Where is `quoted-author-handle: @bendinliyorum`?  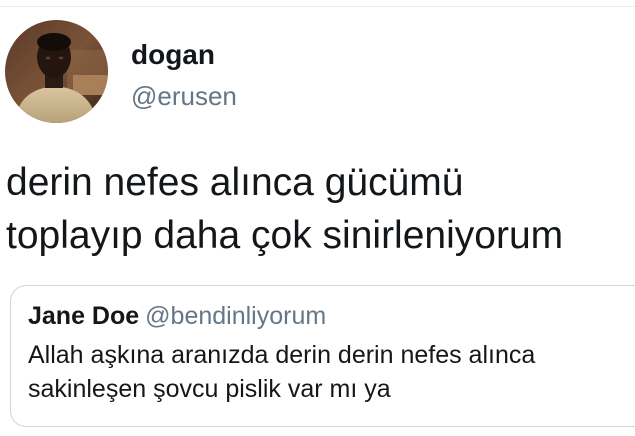
quoted-author-handle: @bendinliyorum is located at coordinates (236, 316).